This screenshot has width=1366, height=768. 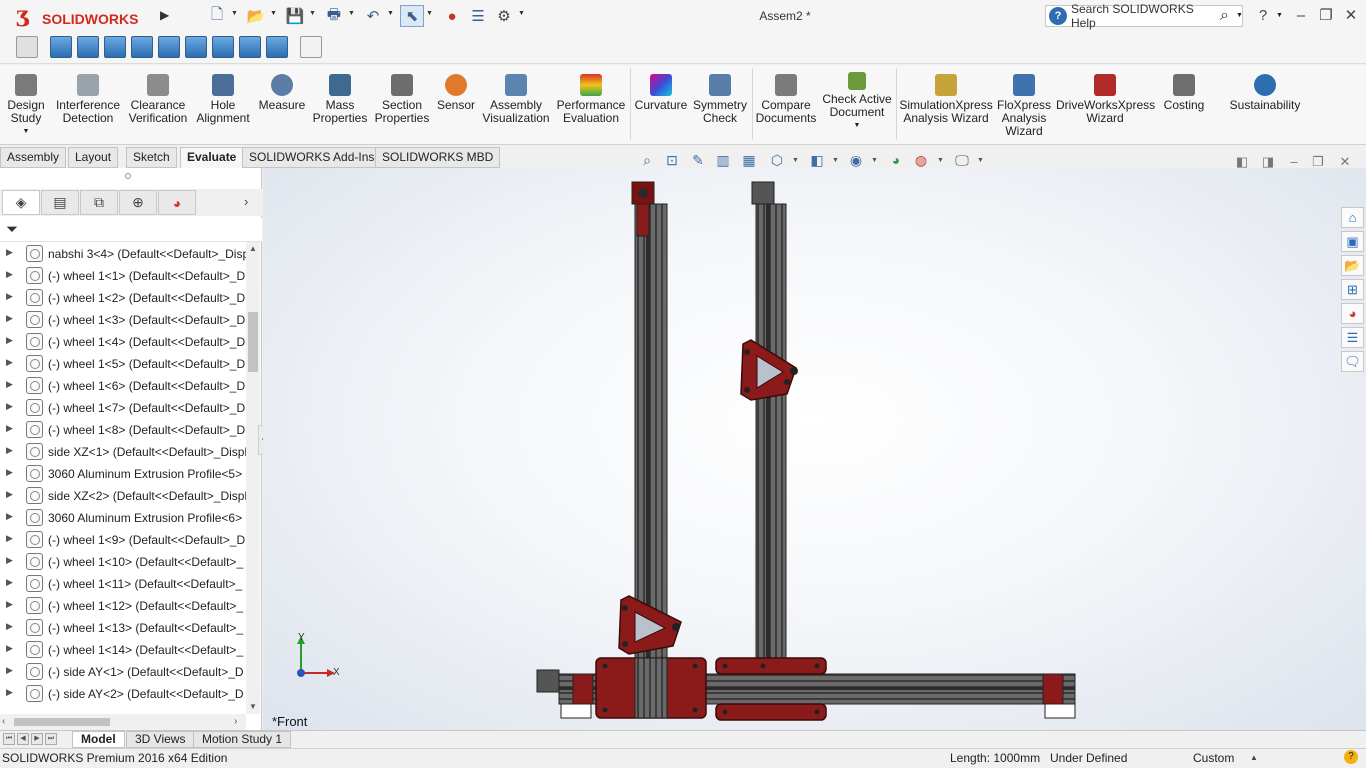 What do you see at coordinates (504, 16) in the screenshot?
I see `options-gear-icon: ⚙` at bounding box center [504, 16].